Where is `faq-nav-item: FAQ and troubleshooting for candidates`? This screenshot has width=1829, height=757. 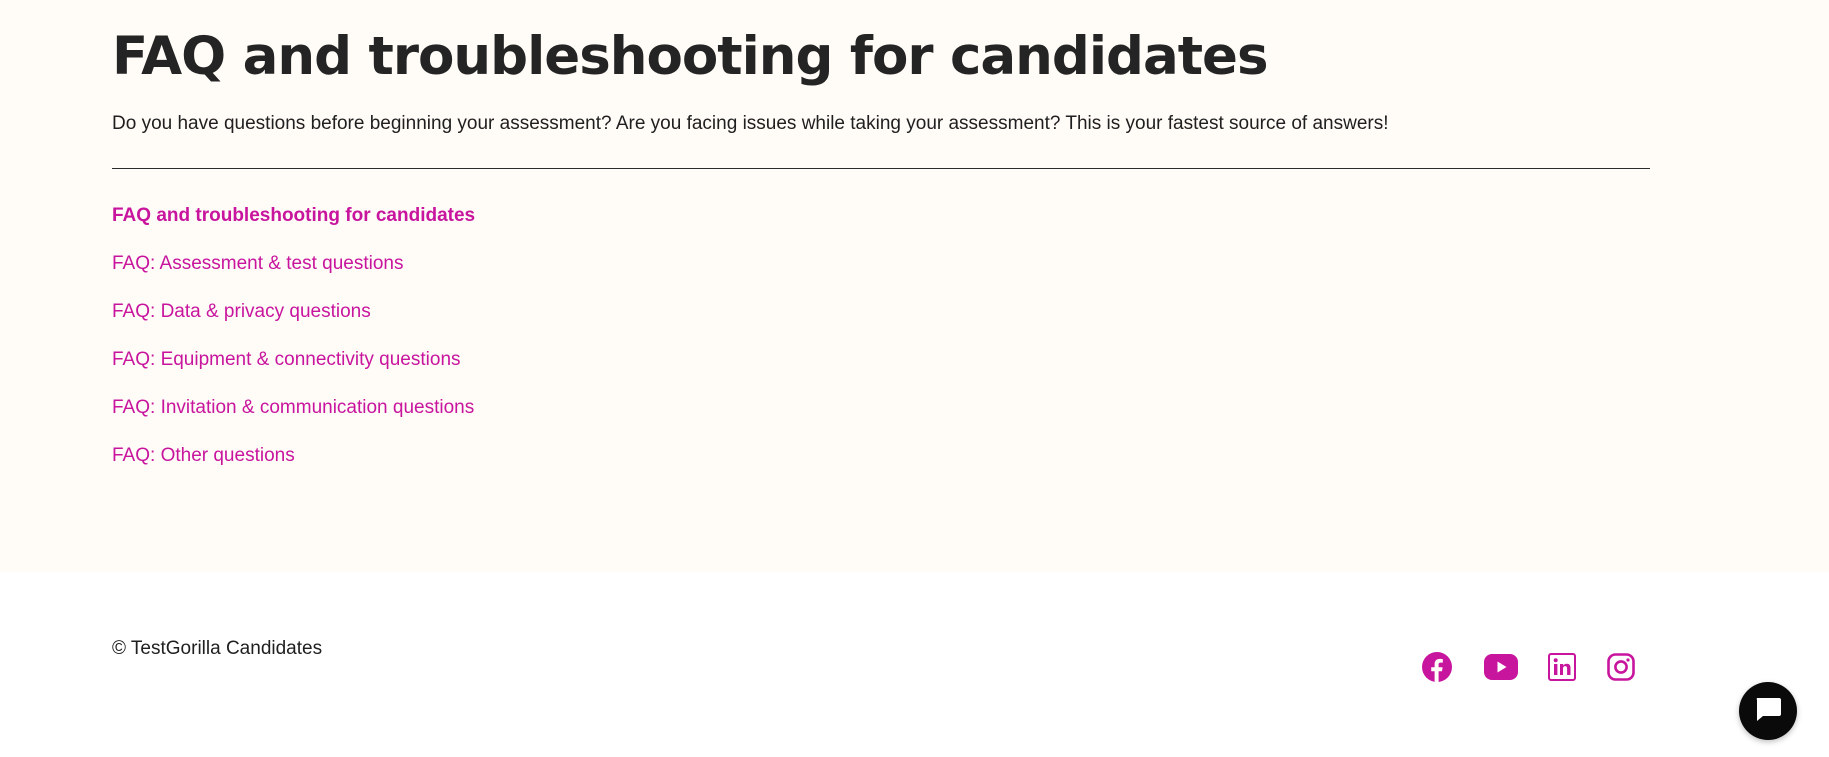
faq-nav-item: FAQ and troubleshooting for candidates is located at coordinates (293, 229).